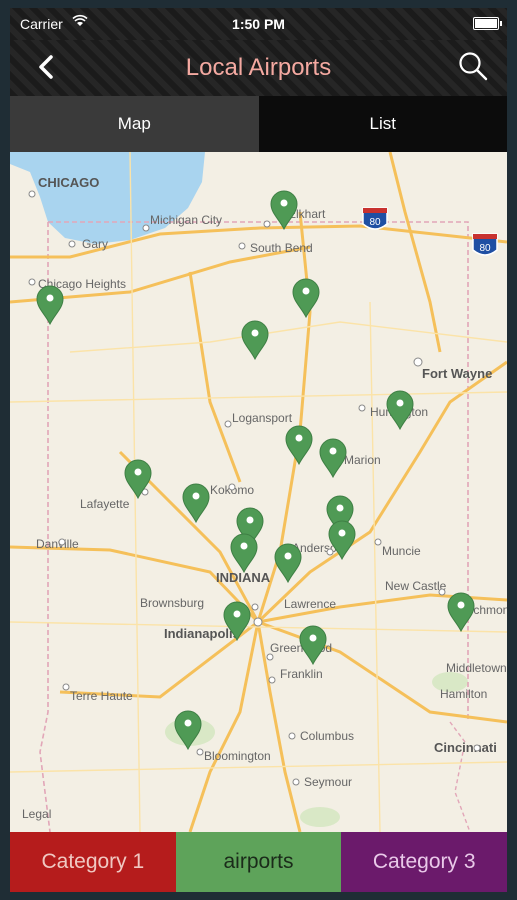 This screenshot has width=517, height=900. I want to click on airports-category-button: airports, so click(258, 862).